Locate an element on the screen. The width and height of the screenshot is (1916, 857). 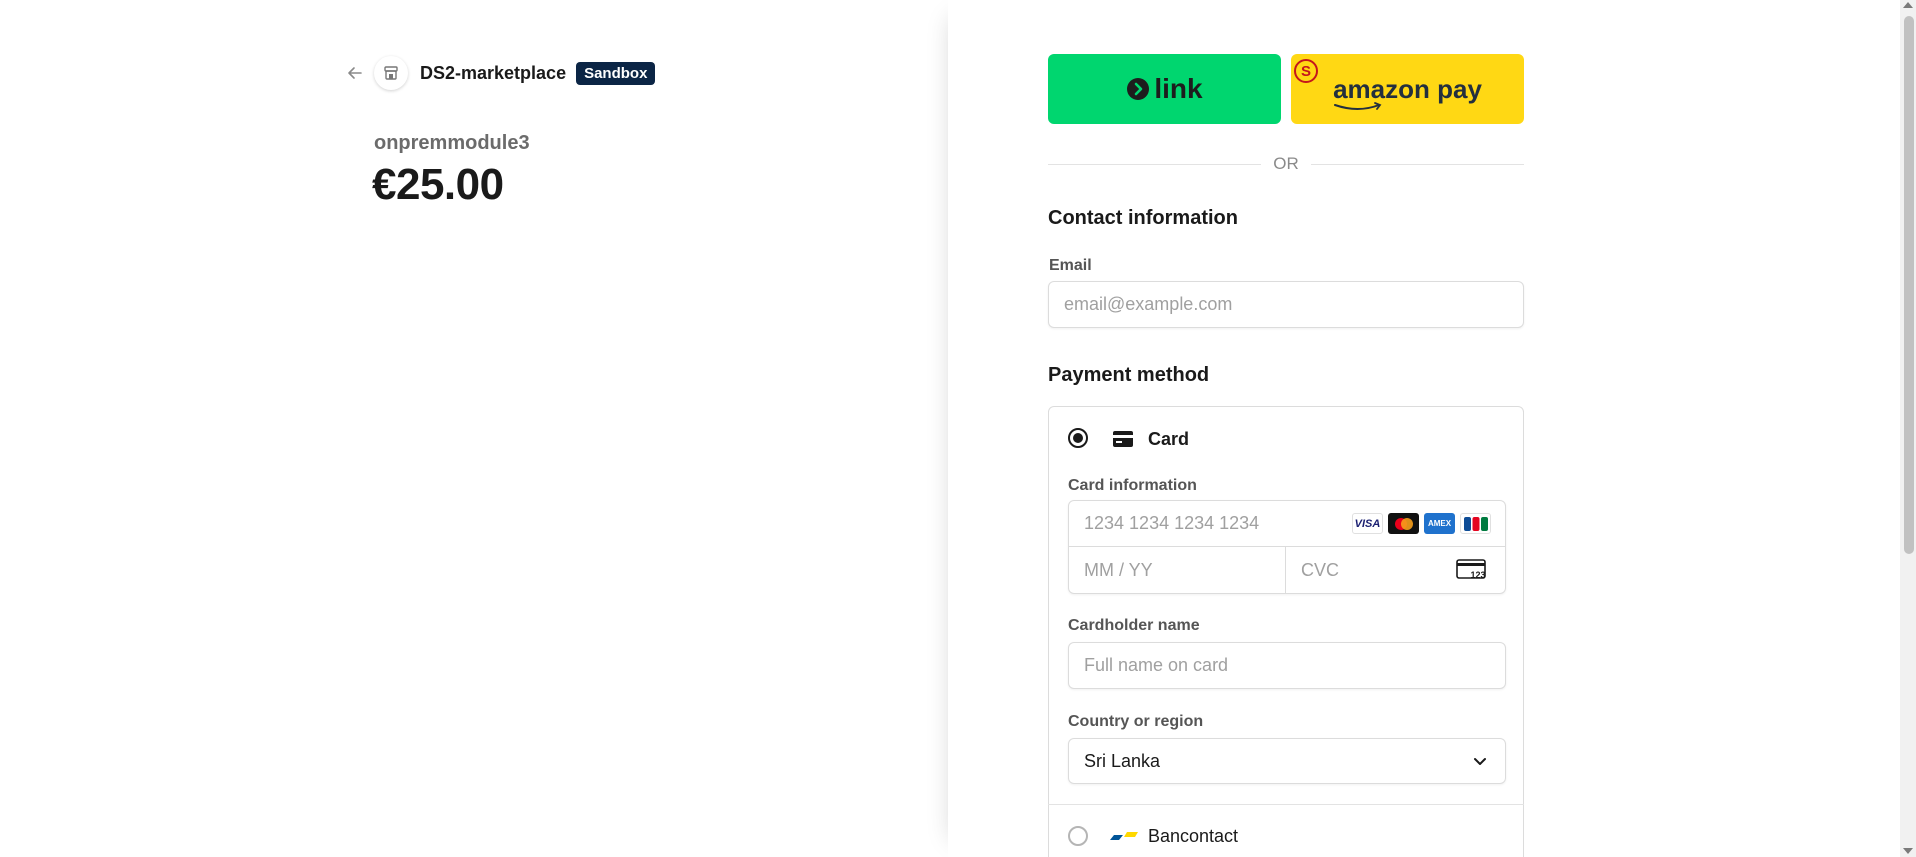
cvc-input: CVC 123 is located at coordinates (1396, 570).